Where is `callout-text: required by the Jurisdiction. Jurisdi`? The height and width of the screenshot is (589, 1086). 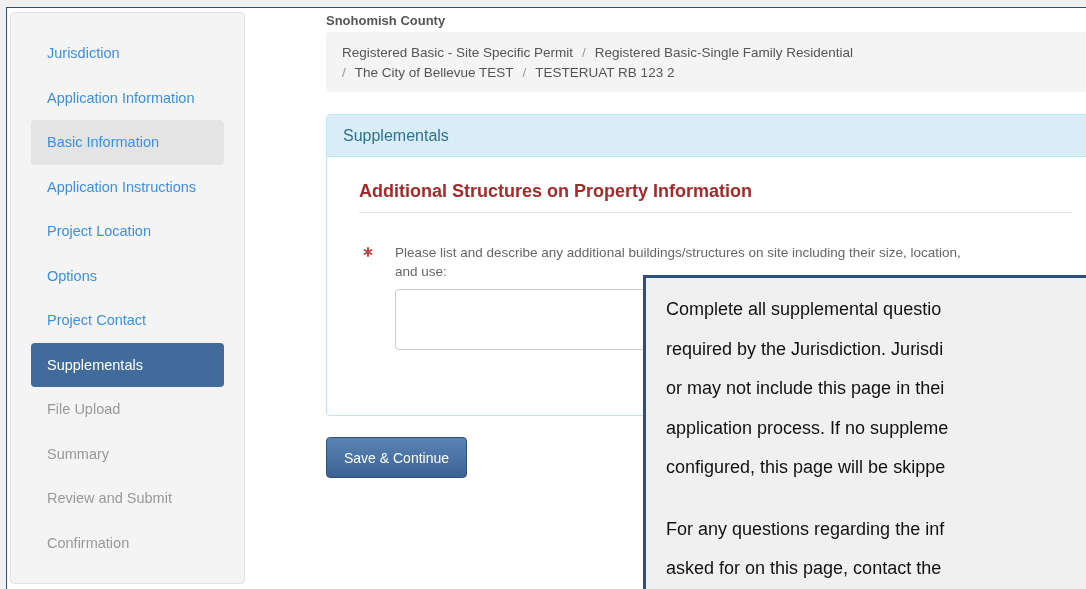
callout-text: required by the Jurisdiction. Jurisdi is located at coordinates (805, 349).